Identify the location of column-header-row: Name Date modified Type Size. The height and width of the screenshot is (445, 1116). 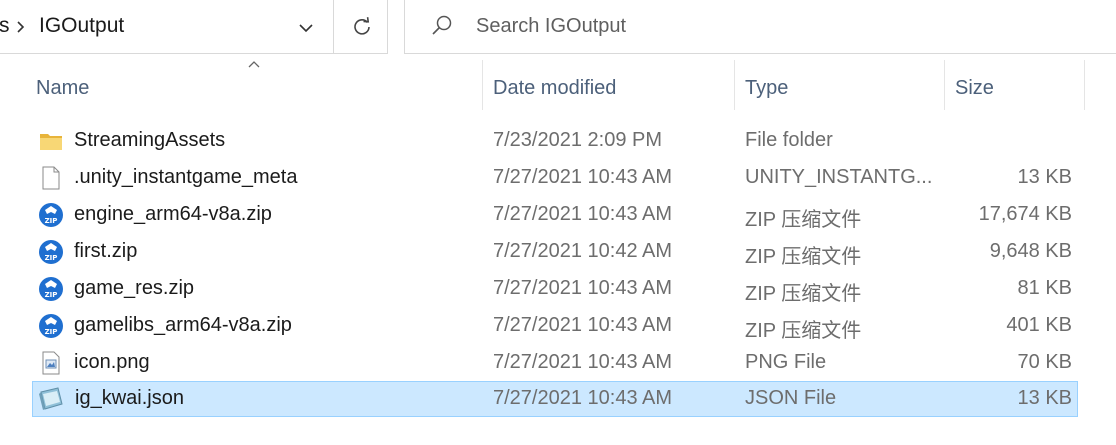
(558, 87).